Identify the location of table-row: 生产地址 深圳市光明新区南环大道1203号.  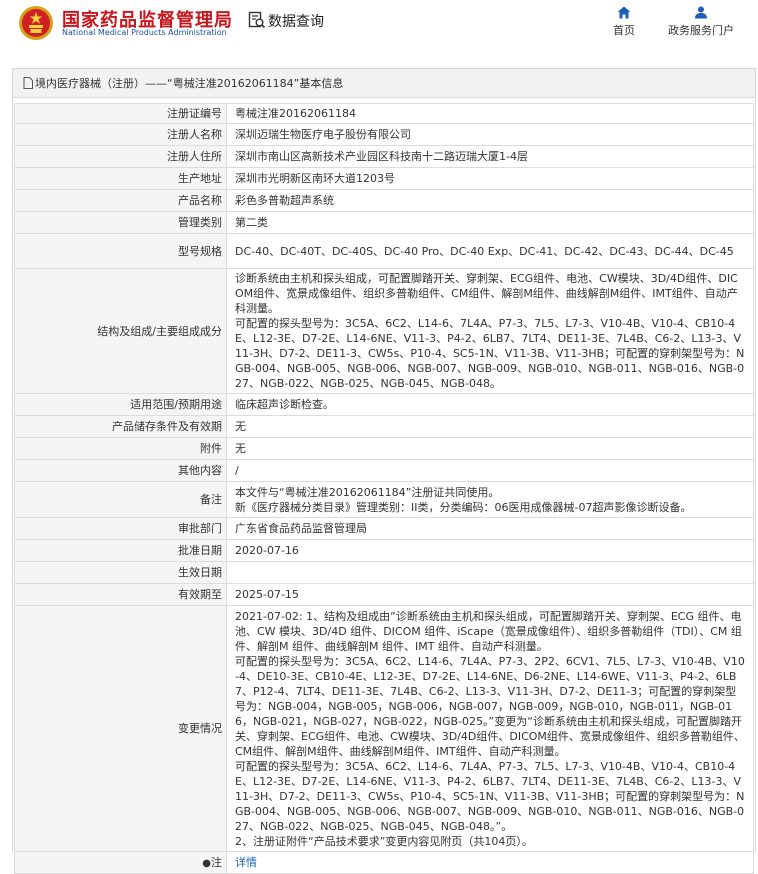
(384, 178).